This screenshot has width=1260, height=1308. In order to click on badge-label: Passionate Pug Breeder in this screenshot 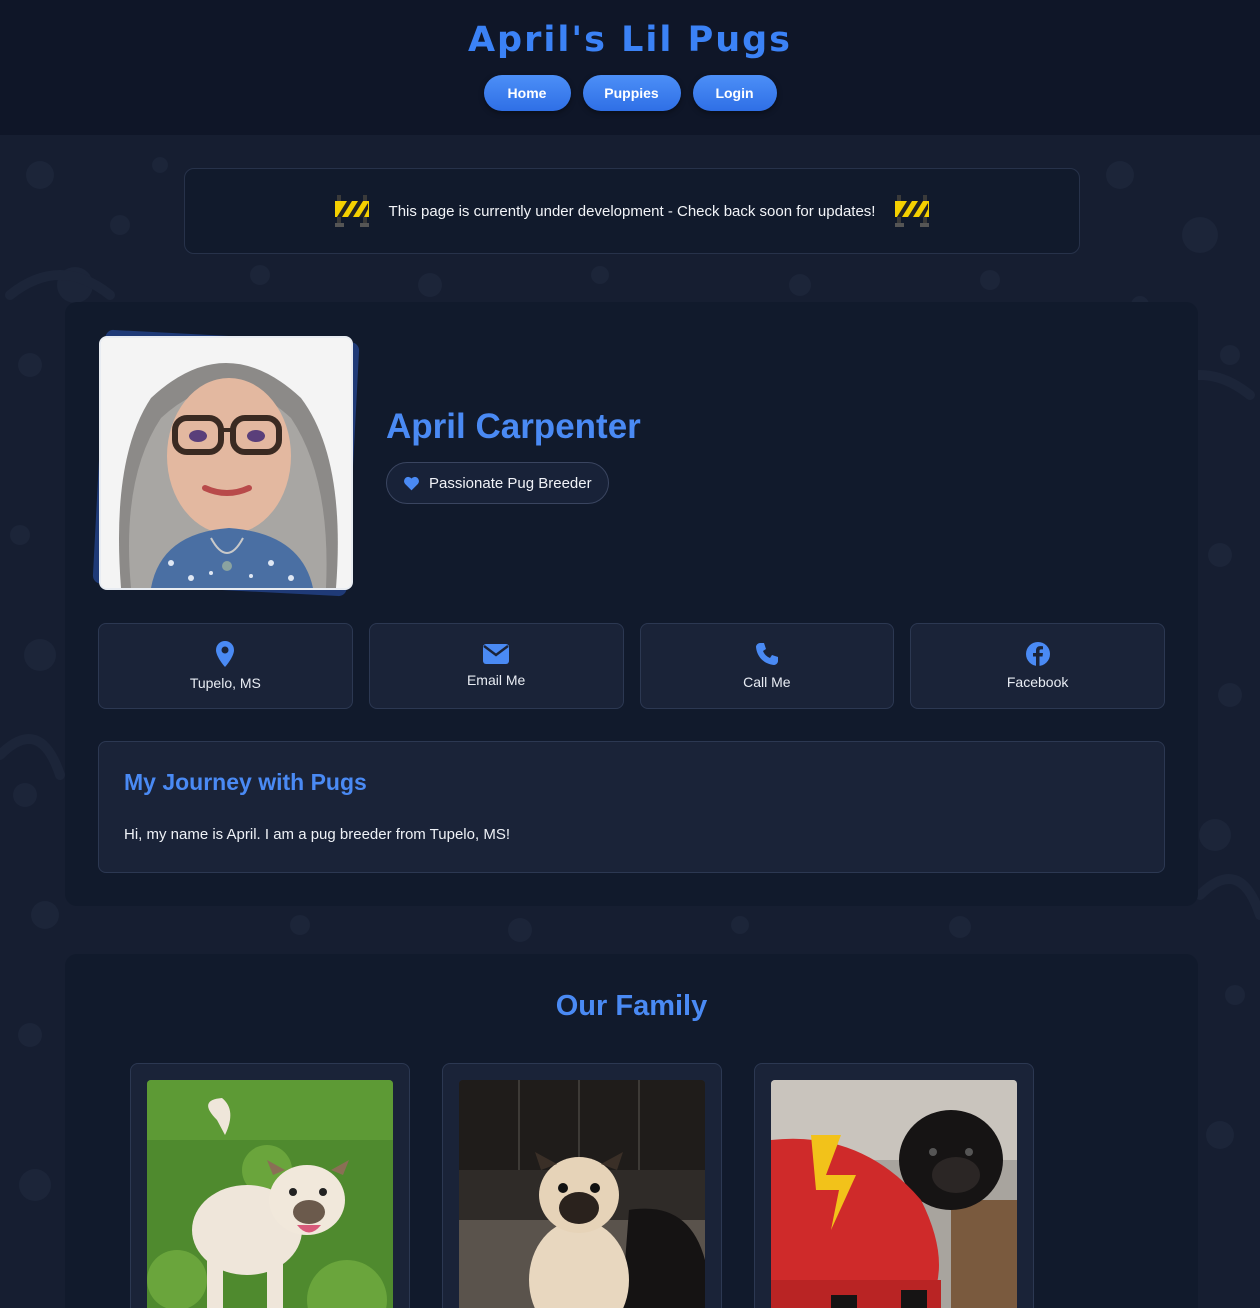, I will do `click(510, 483)`.